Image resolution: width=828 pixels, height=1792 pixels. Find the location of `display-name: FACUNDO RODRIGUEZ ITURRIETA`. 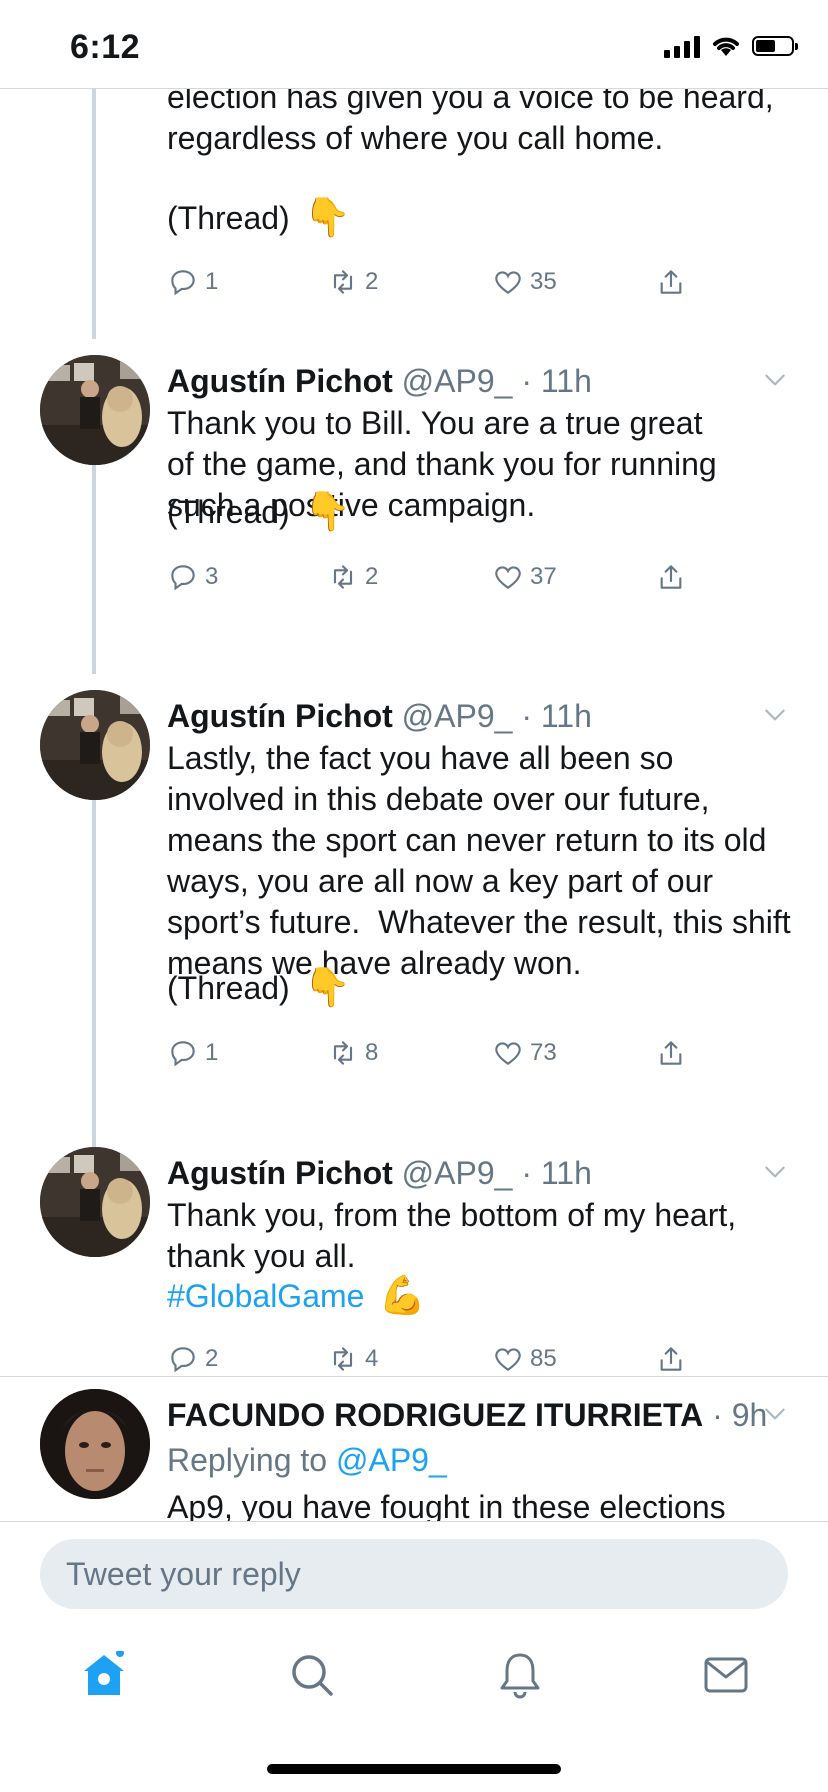

display-name: FACUNDO RODRIGUEZ ITURRIETA is located at coordinates (435, 1415).